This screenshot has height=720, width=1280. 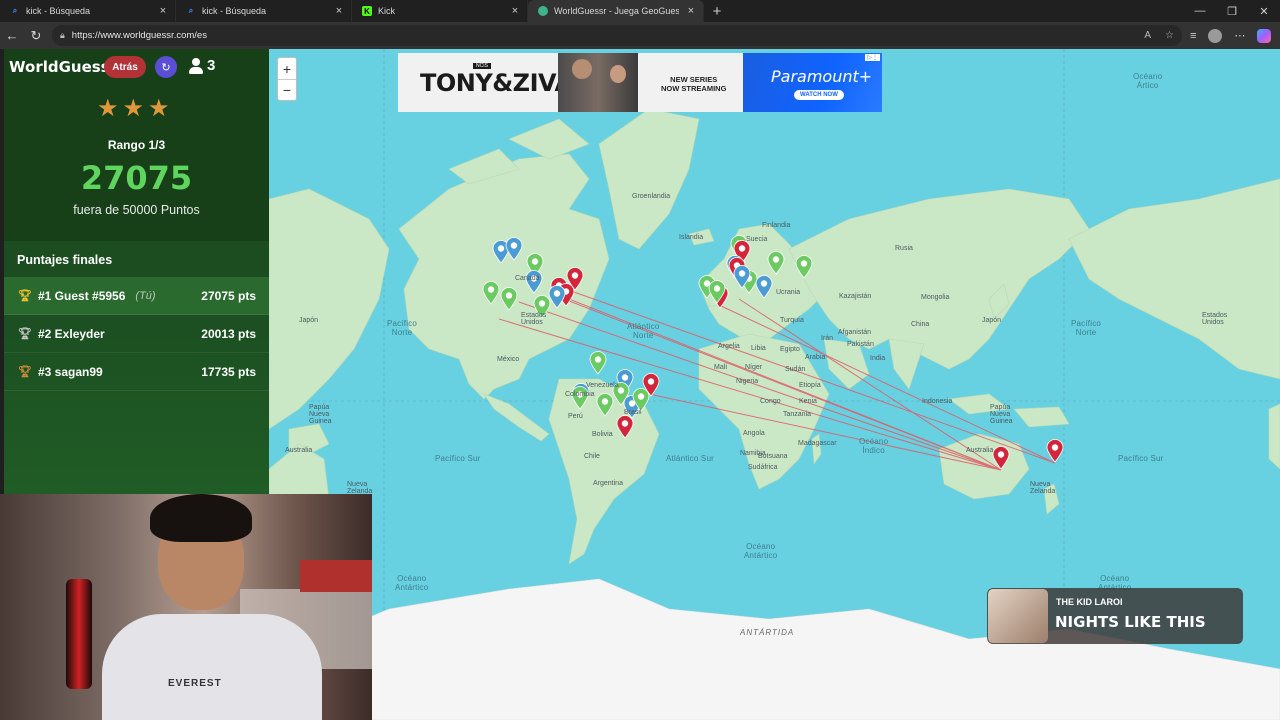 I want to click on country-label: Bolivia, so click(x=602, y=434).